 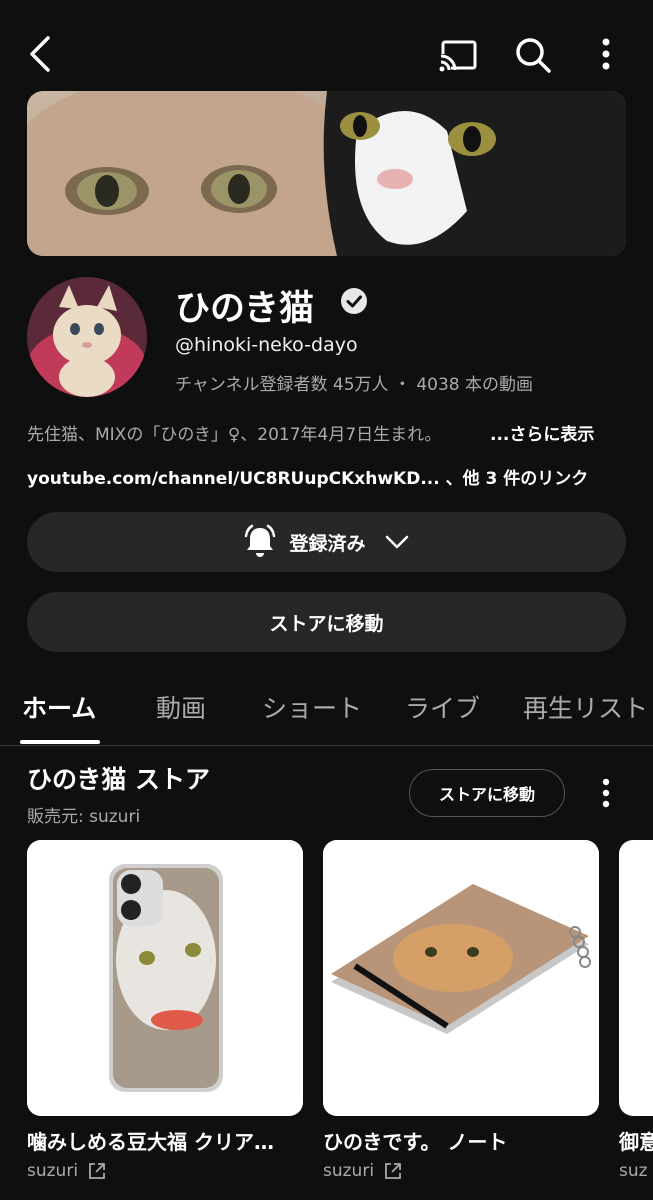 I want to click on channel-avatar, so click(x=87, y=337).